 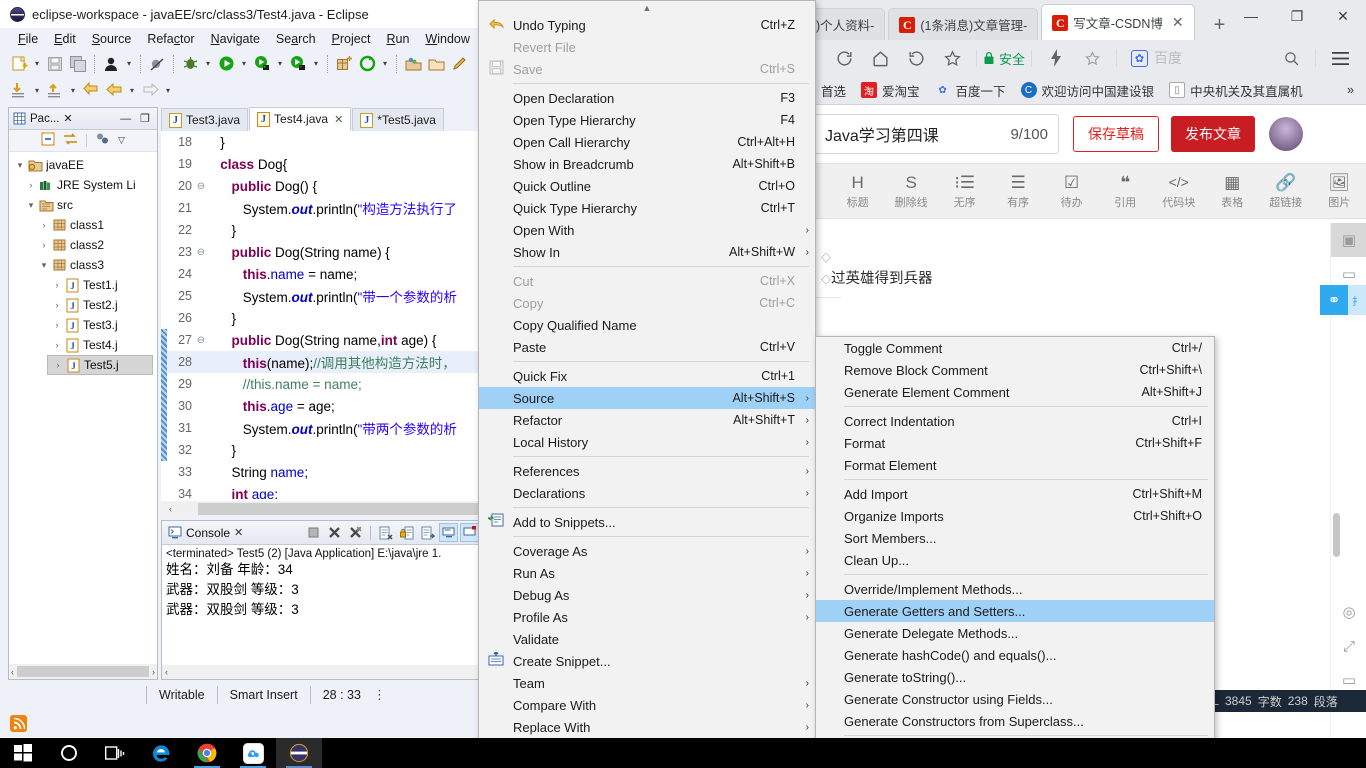 I want to click on menu-item-cut: Cut Ctrl+X, so click(x=647, y=281).